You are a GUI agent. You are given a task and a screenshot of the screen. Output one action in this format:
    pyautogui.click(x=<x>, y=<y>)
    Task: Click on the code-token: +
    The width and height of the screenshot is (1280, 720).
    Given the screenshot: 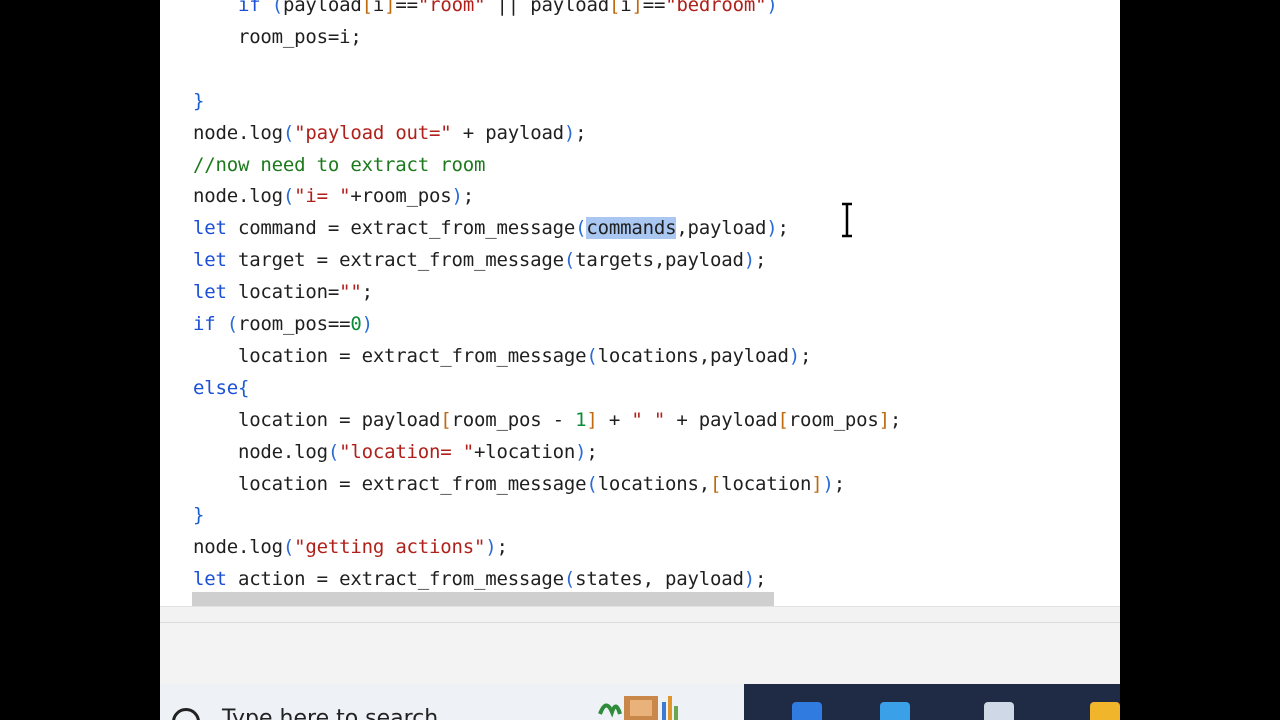 What is the action you would take?
    pyautogui.click(x=614, y=419)
    